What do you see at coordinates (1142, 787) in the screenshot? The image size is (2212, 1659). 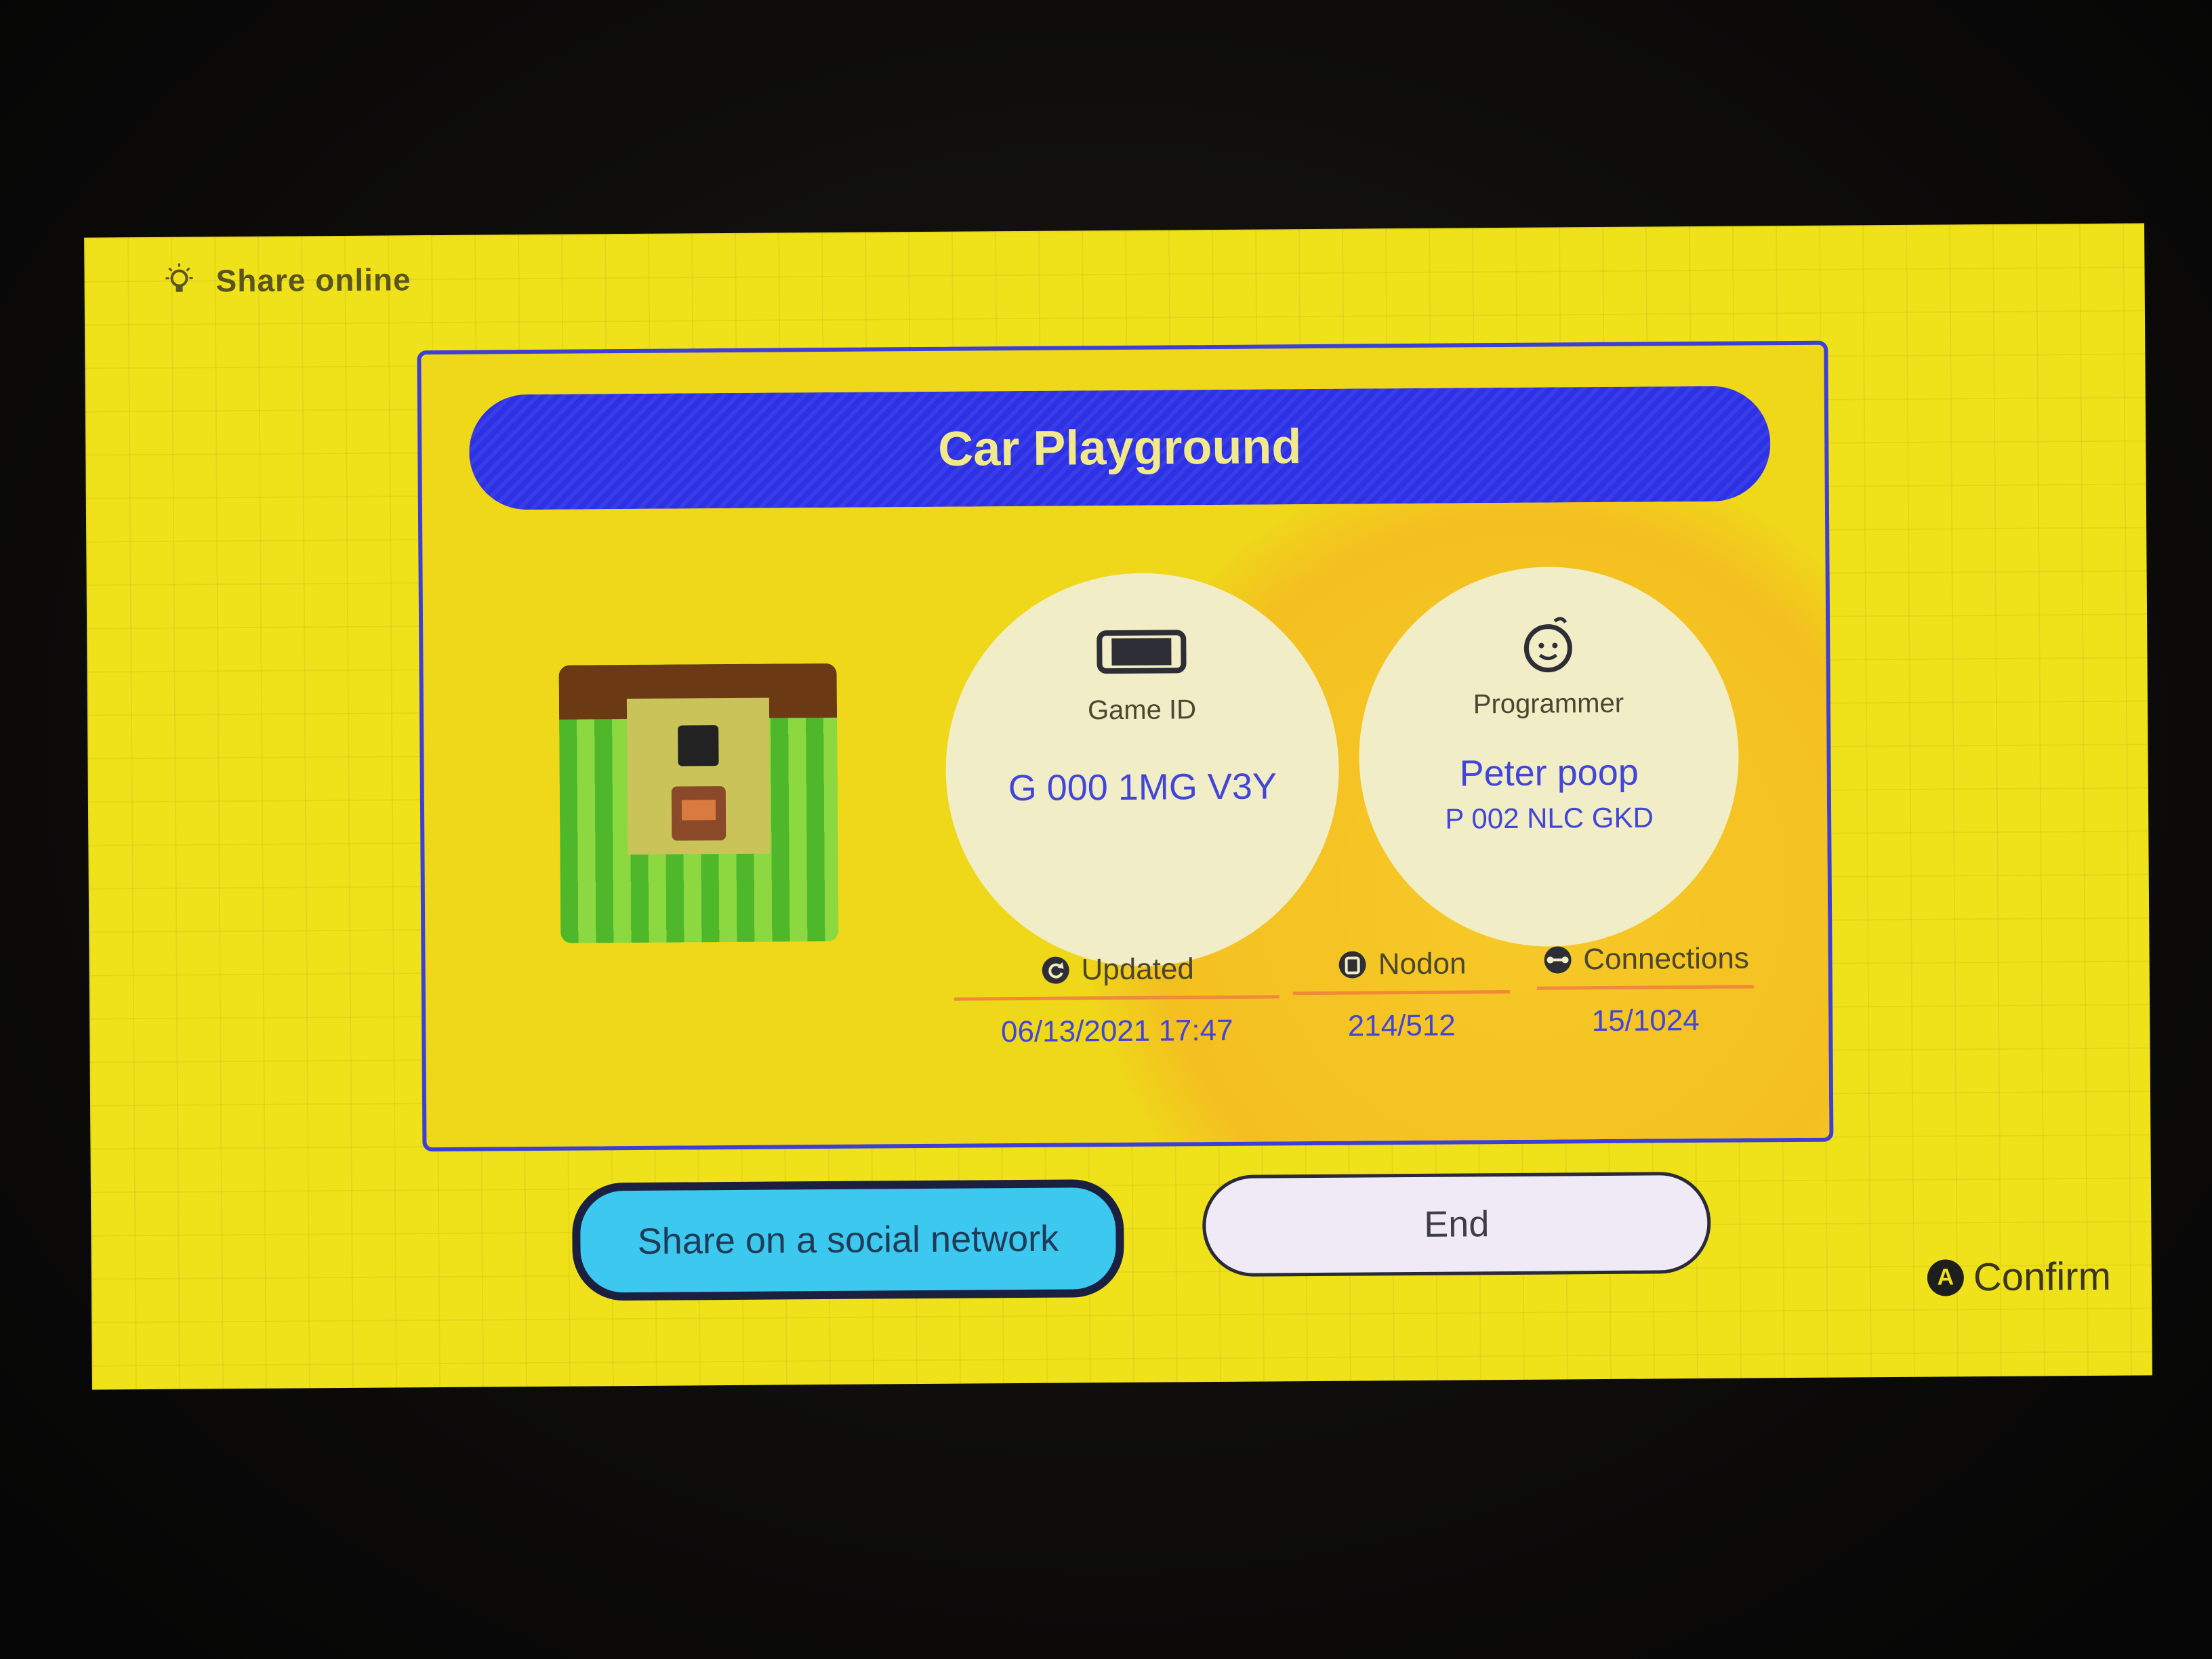 I see `game-id-value: G 000 1MG V3Y` at bounding box center [1142, 787].